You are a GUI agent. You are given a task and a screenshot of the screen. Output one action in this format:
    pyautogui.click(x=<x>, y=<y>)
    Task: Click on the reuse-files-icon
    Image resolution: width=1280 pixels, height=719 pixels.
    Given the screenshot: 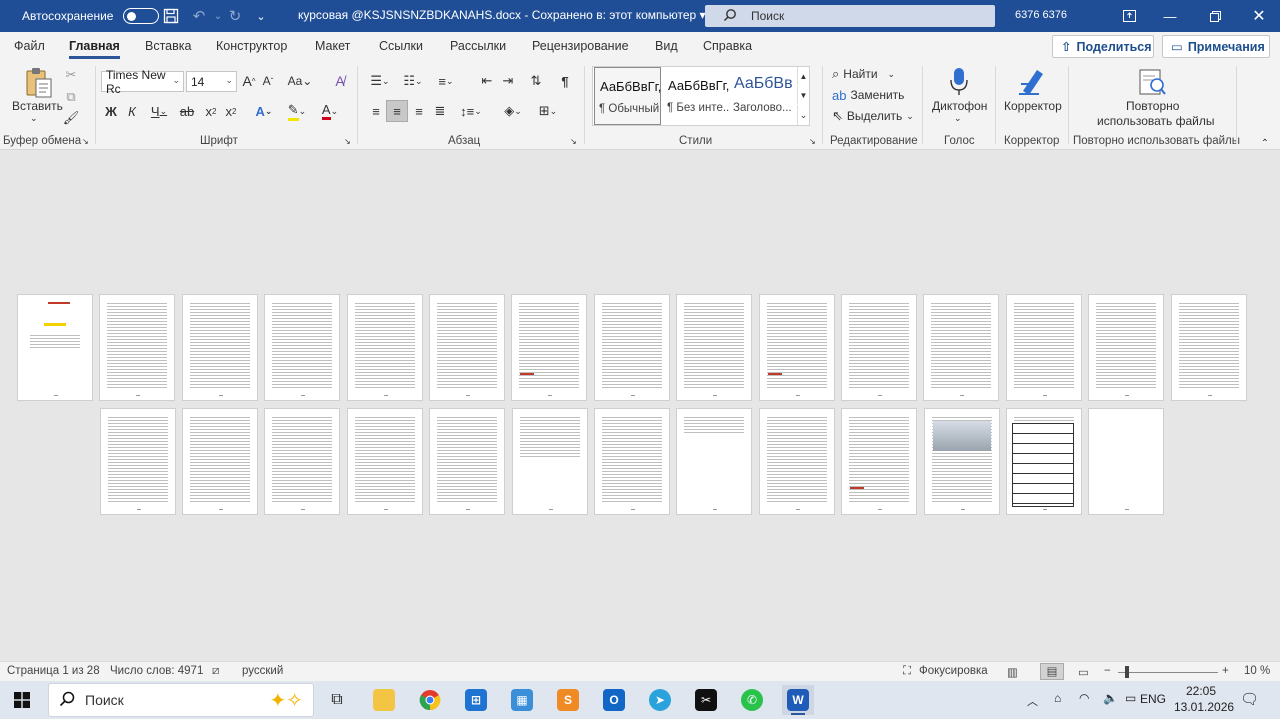 What is the action you would take?
    pyautogui.click(x=1152, y=82)
    